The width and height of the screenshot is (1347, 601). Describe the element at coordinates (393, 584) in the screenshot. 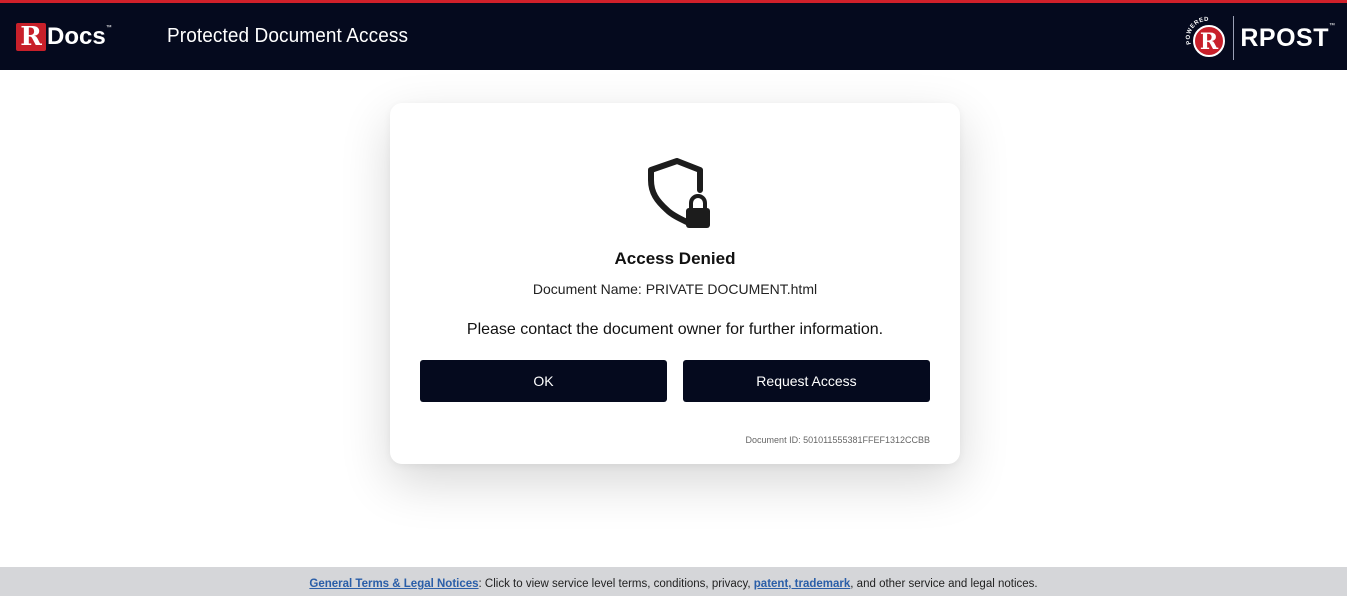

I see `terms-link: General Terms & Legal Notices` at that location.